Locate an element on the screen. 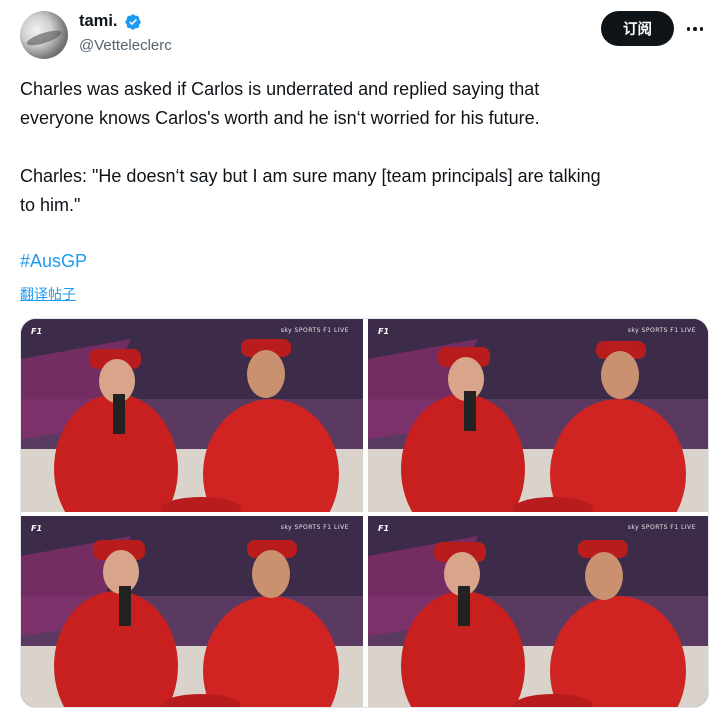 Image resolution: width=720 pixels, height=719 pixels. more-dots-icon is located at coordinates (695, 29).